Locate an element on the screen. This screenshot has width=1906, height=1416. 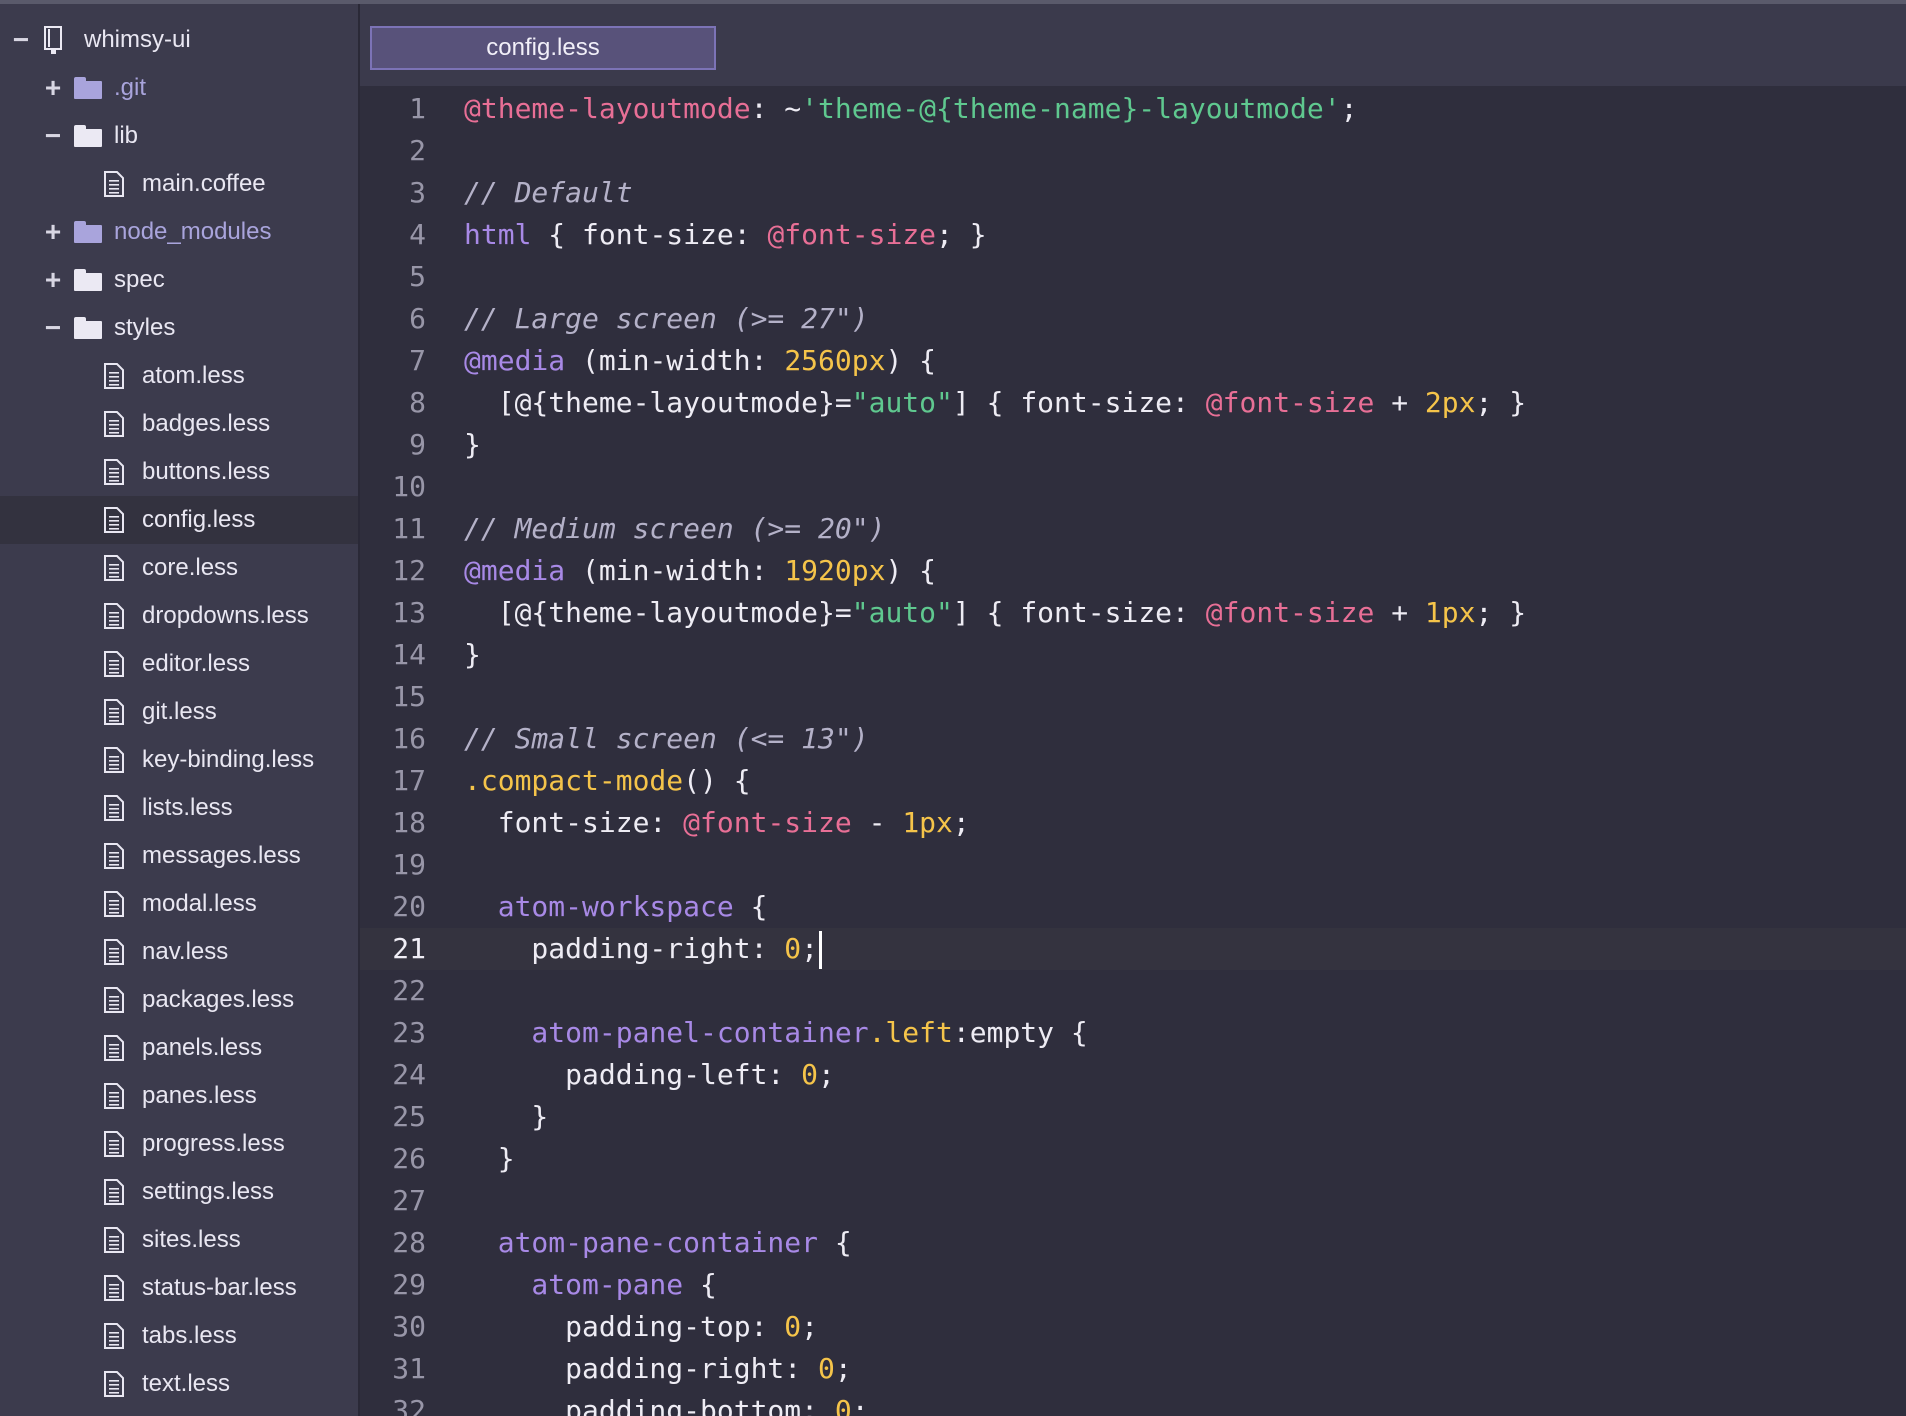
code-line: 12 @media (min-width: 1920px) { is located at coordinates (1133, 571).